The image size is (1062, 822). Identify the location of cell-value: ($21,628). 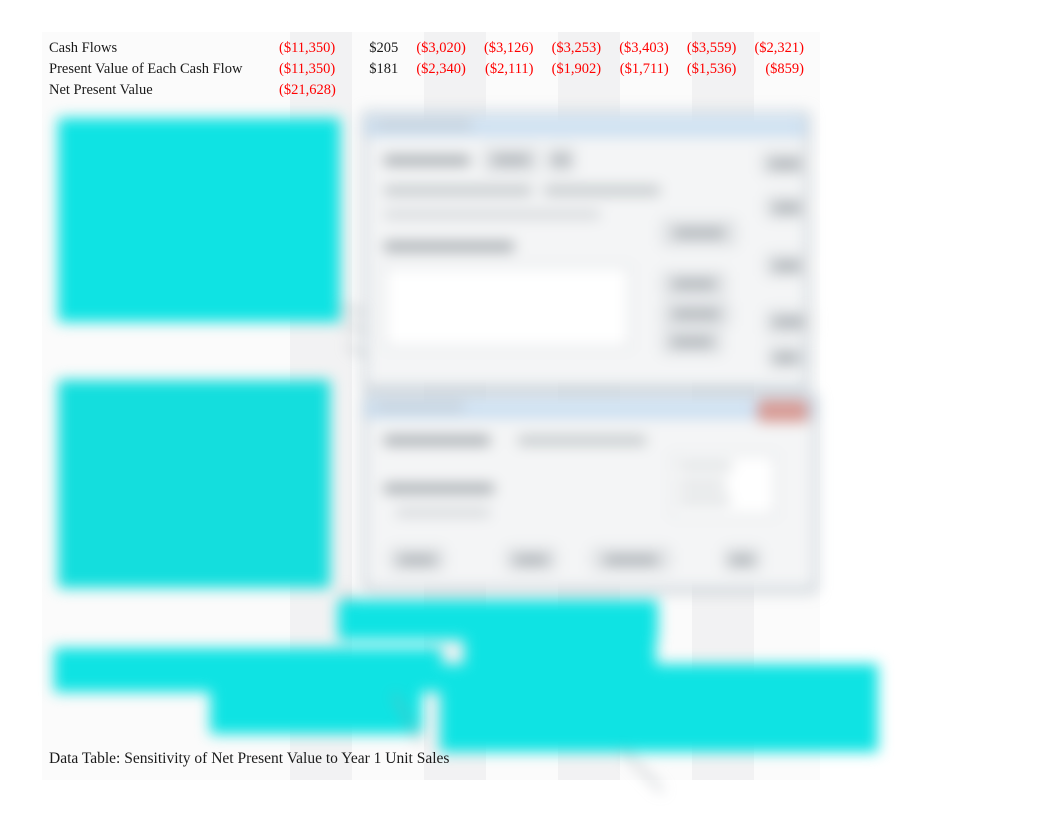
(307, 90).